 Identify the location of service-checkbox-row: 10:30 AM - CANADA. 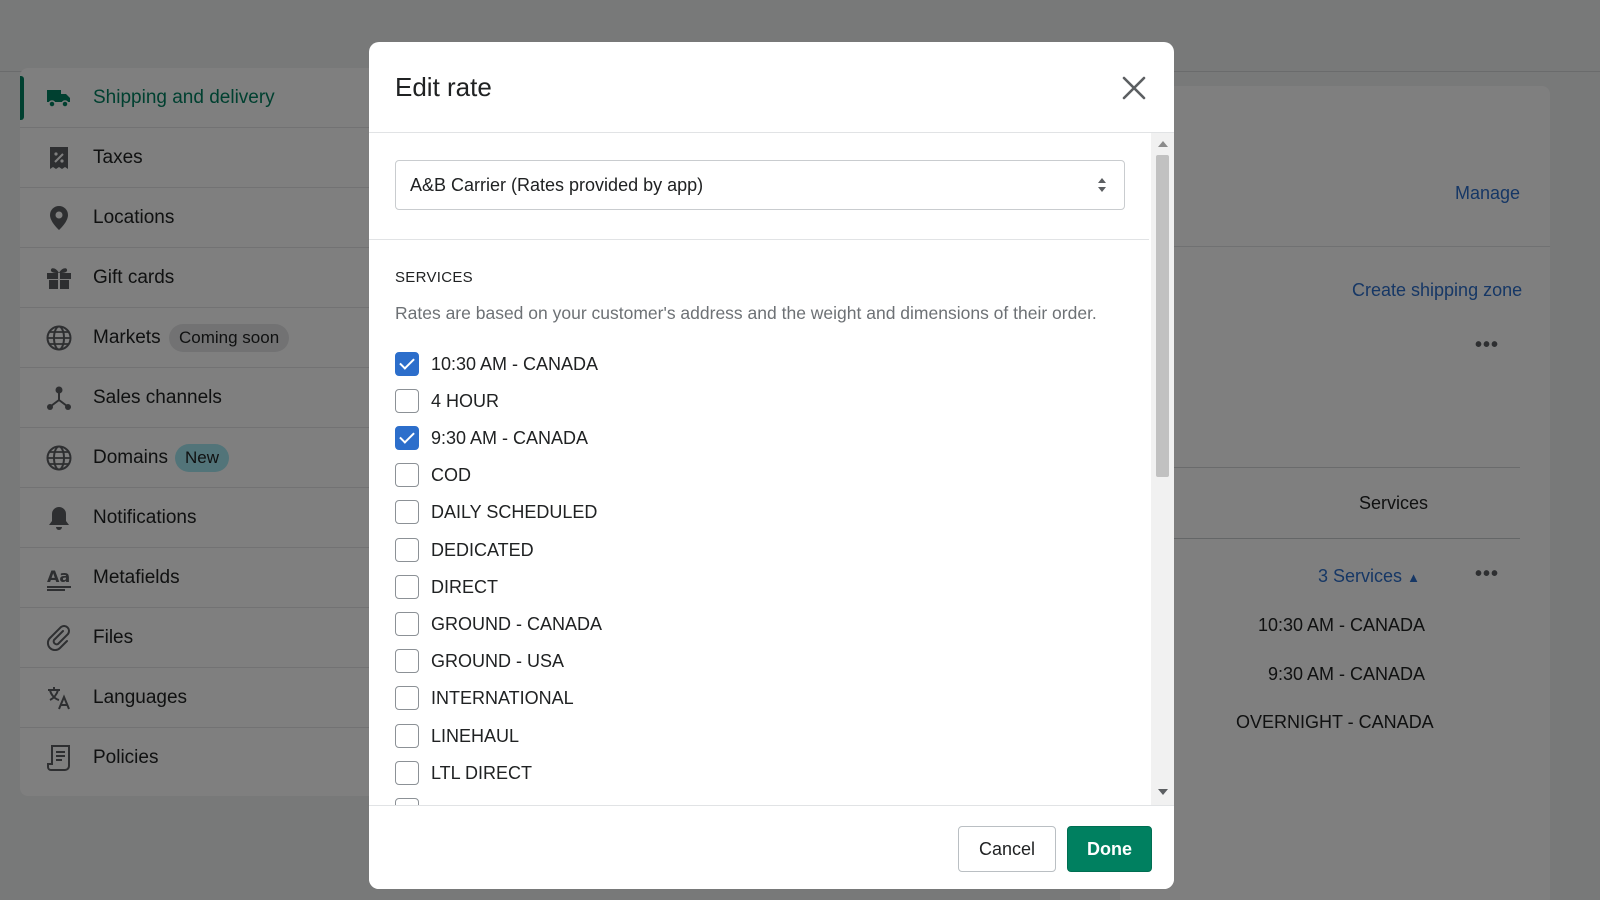
(496, 364).